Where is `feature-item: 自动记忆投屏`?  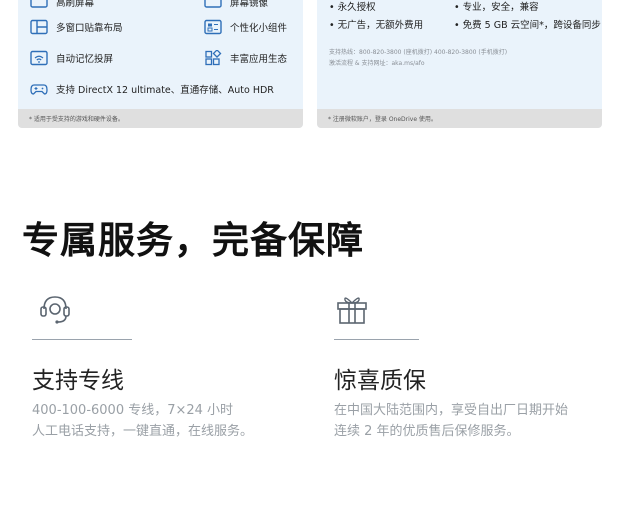
feature-item: 自动记忆投屏 is located at coordinates (71, 58).